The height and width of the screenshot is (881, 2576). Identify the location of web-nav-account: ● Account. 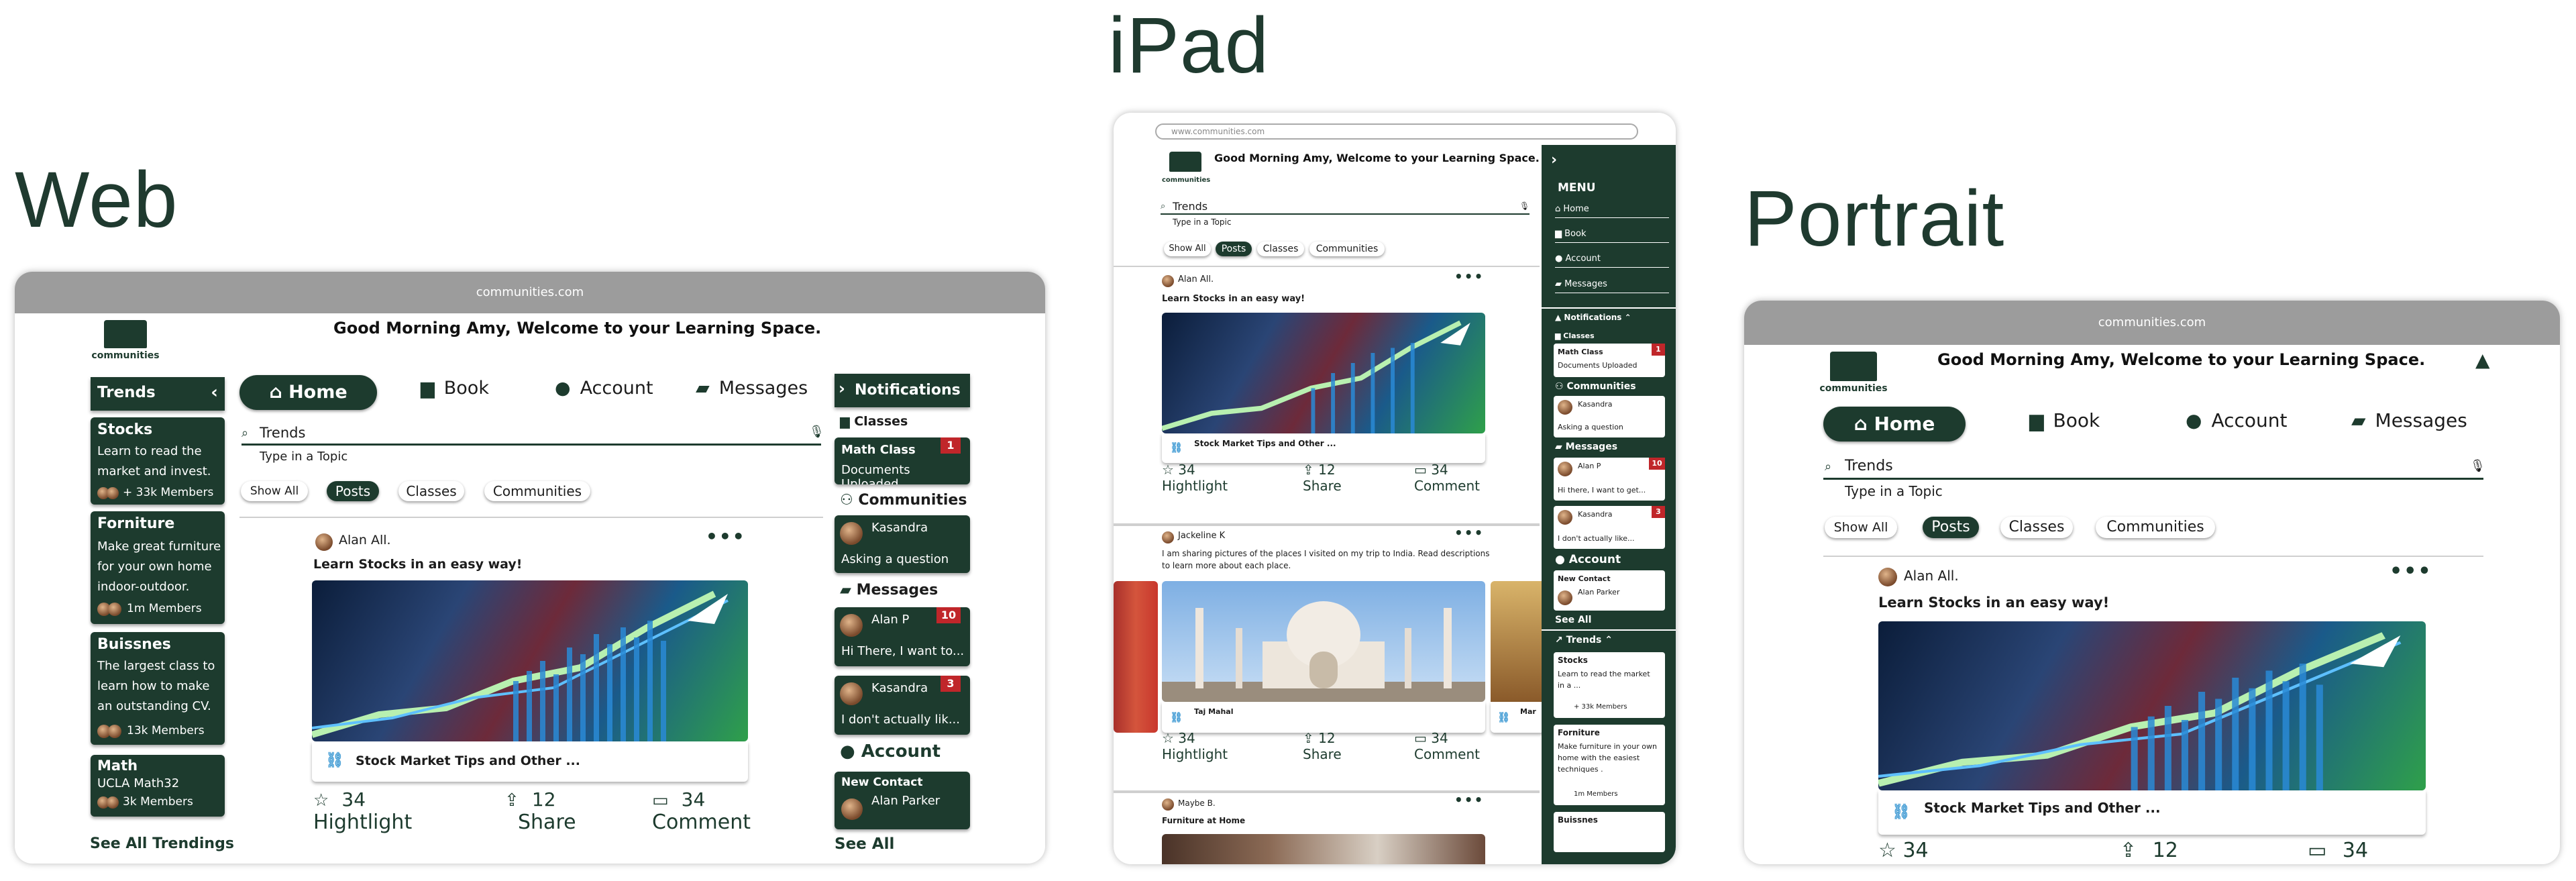
(604, 388).